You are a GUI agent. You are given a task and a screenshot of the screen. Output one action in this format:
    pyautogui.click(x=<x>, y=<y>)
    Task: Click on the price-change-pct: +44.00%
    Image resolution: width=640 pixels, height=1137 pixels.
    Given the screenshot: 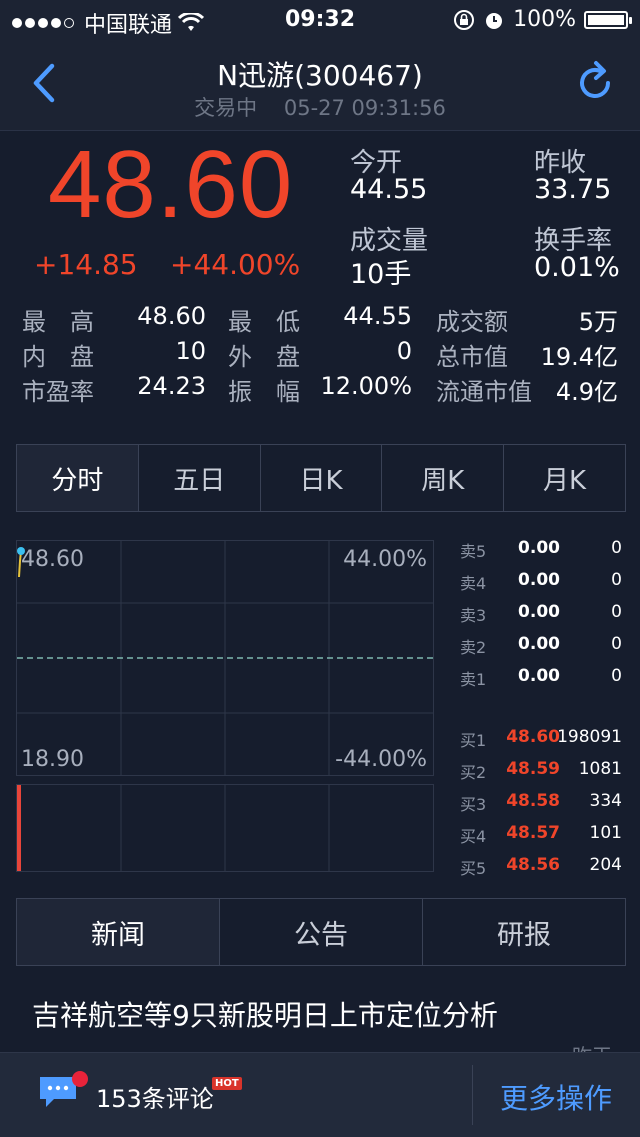 What is the action you would take?
    pyautogui.click(x=235, y=264)
    